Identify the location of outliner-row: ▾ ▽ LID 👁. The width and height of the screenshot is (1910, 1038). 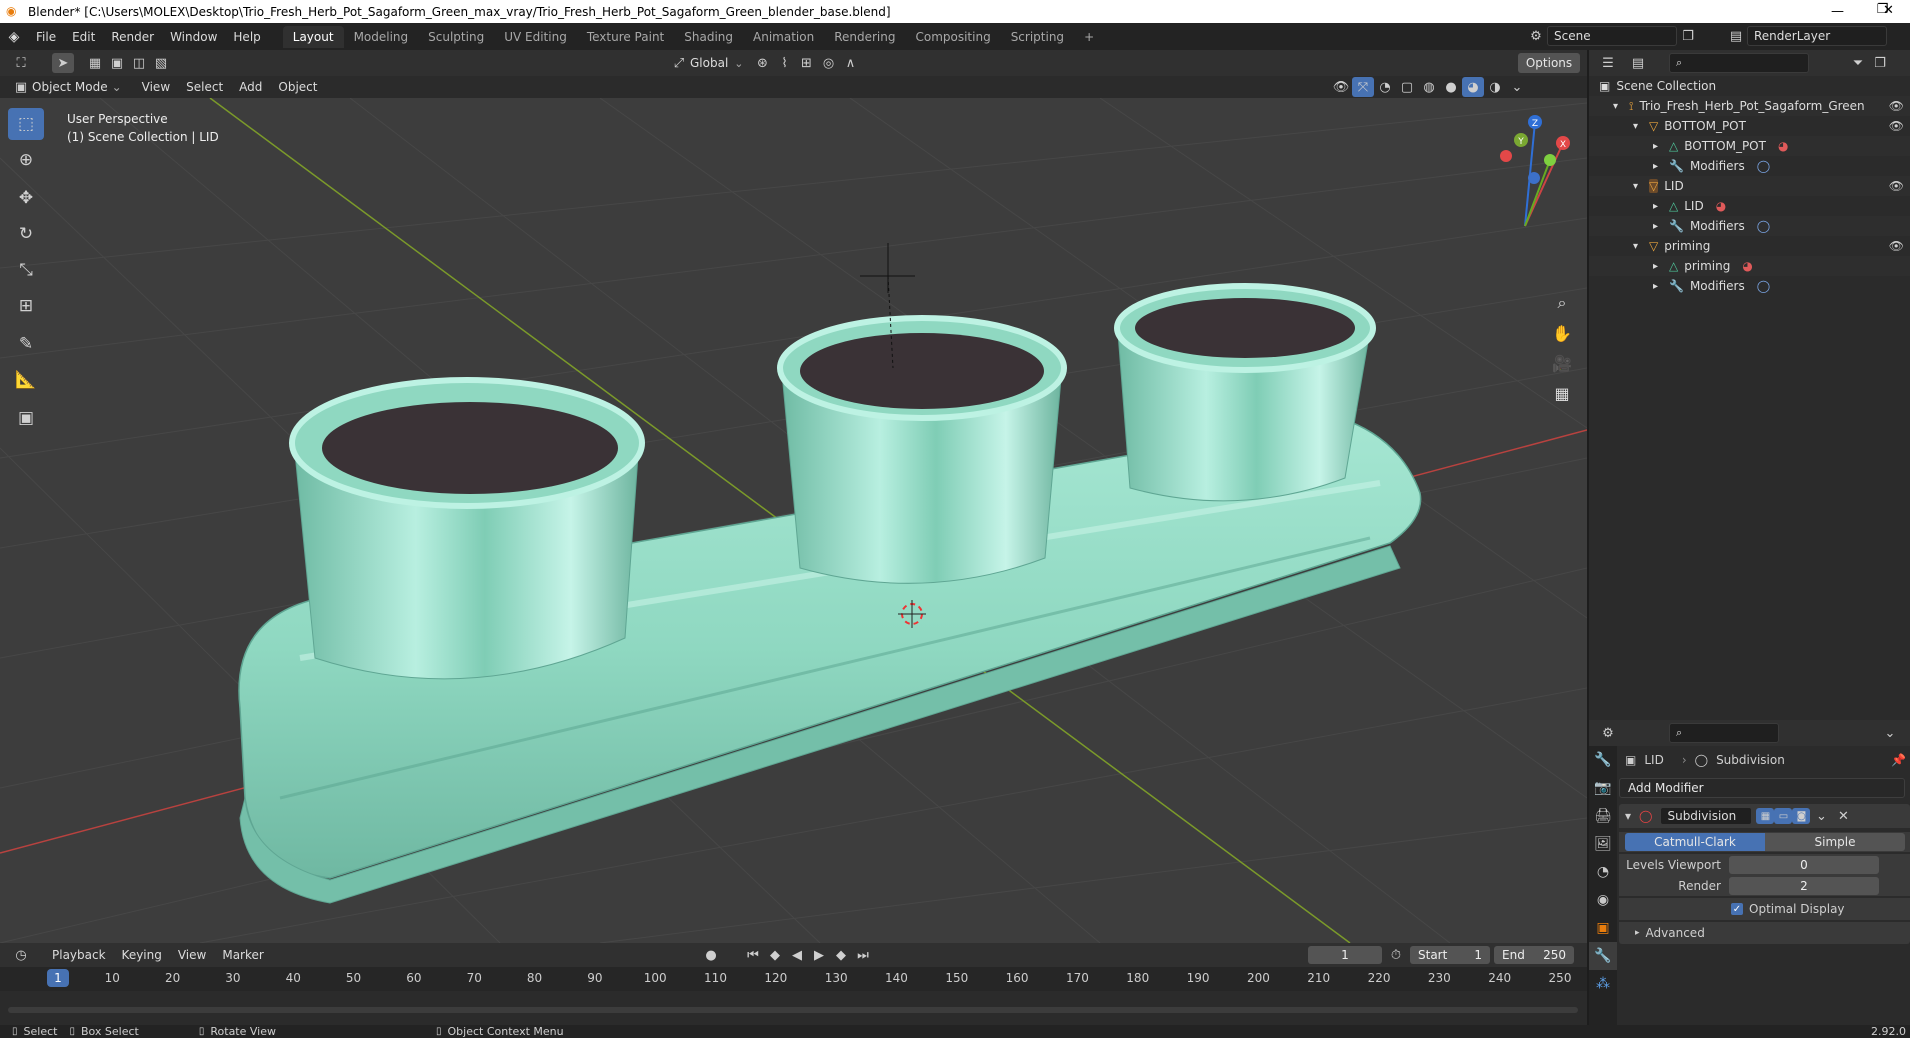
(1749, 186).